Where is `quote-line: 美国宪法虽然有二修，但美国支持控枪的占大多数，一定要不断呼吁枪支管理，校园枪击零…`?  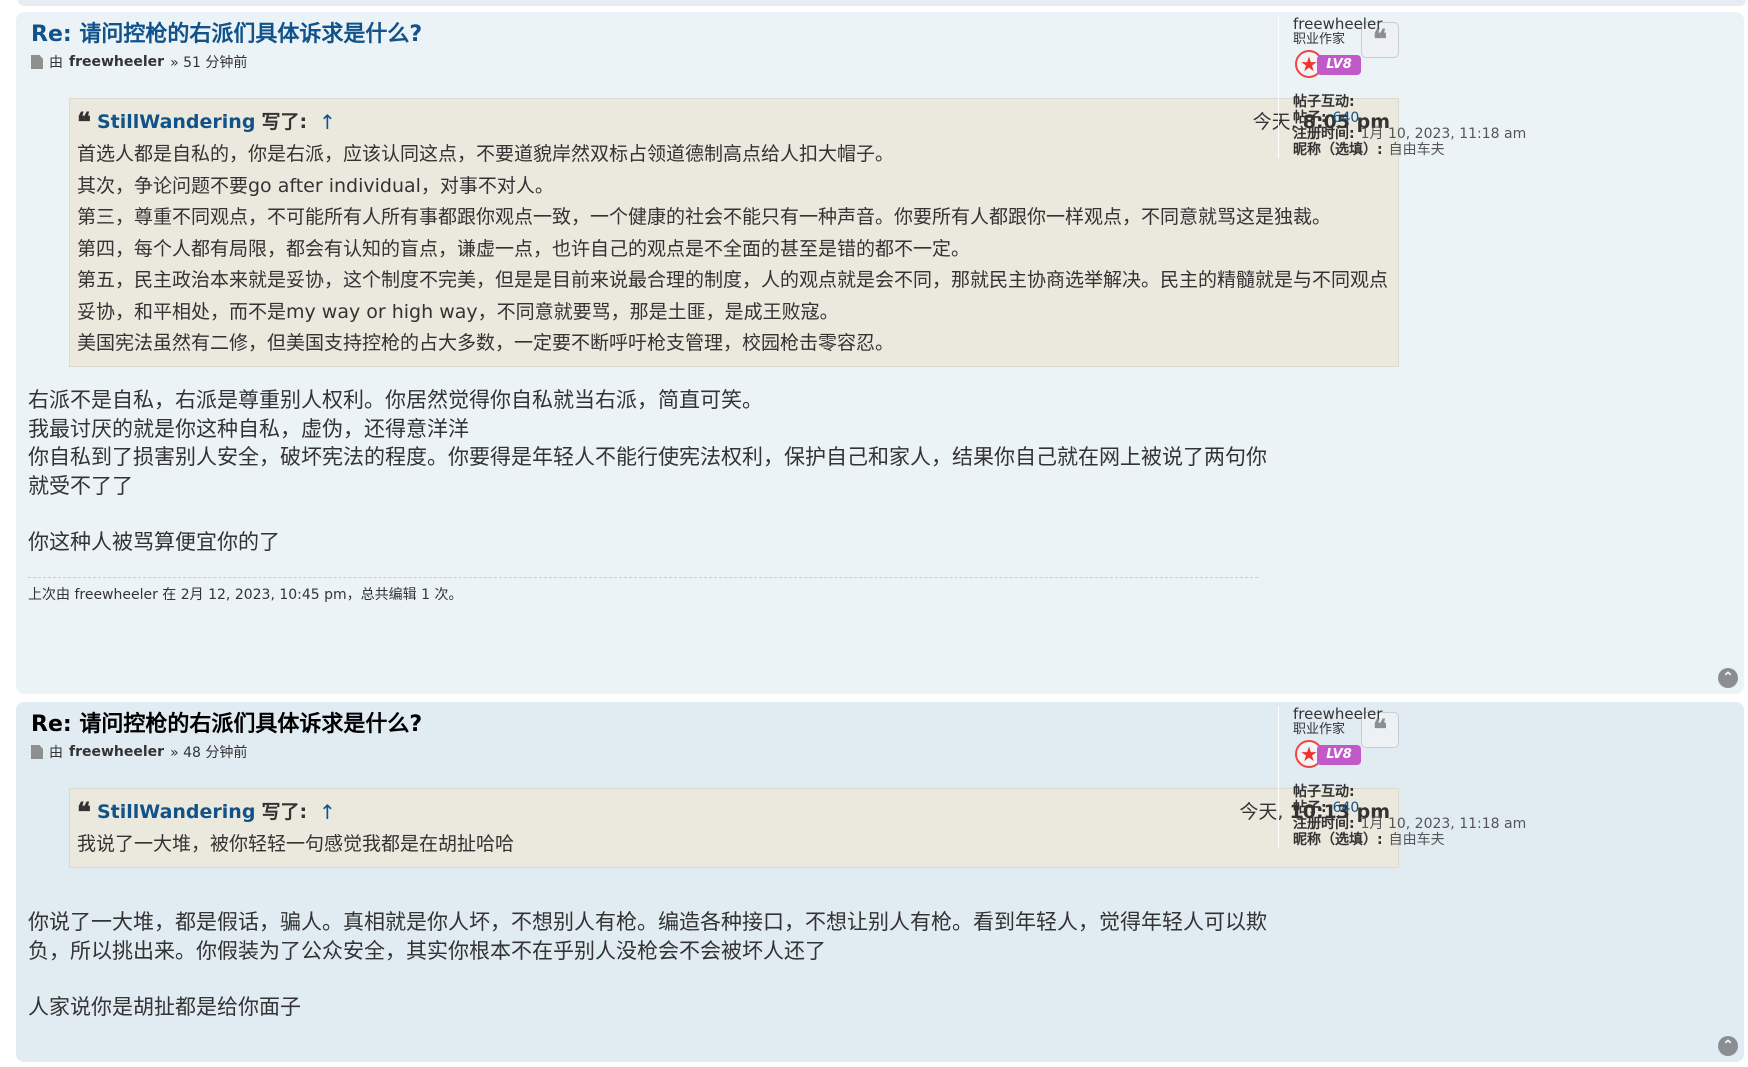
quote-line: 美国宪法虽然有二修，但美国支持控枪的占大多数，一定要不断呼吁枪支管理，校园枪击零… is located at coordinates (486, 343).